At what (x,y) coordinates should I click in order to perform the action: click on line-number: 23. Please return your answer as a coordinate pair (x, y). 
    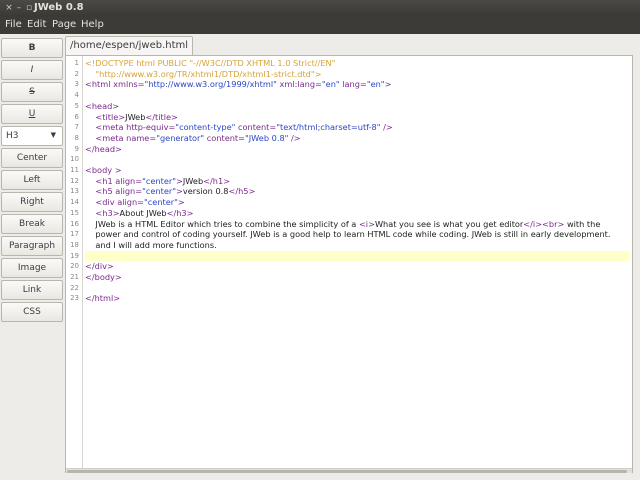
    Looking at the image, I should click on (74, 298).